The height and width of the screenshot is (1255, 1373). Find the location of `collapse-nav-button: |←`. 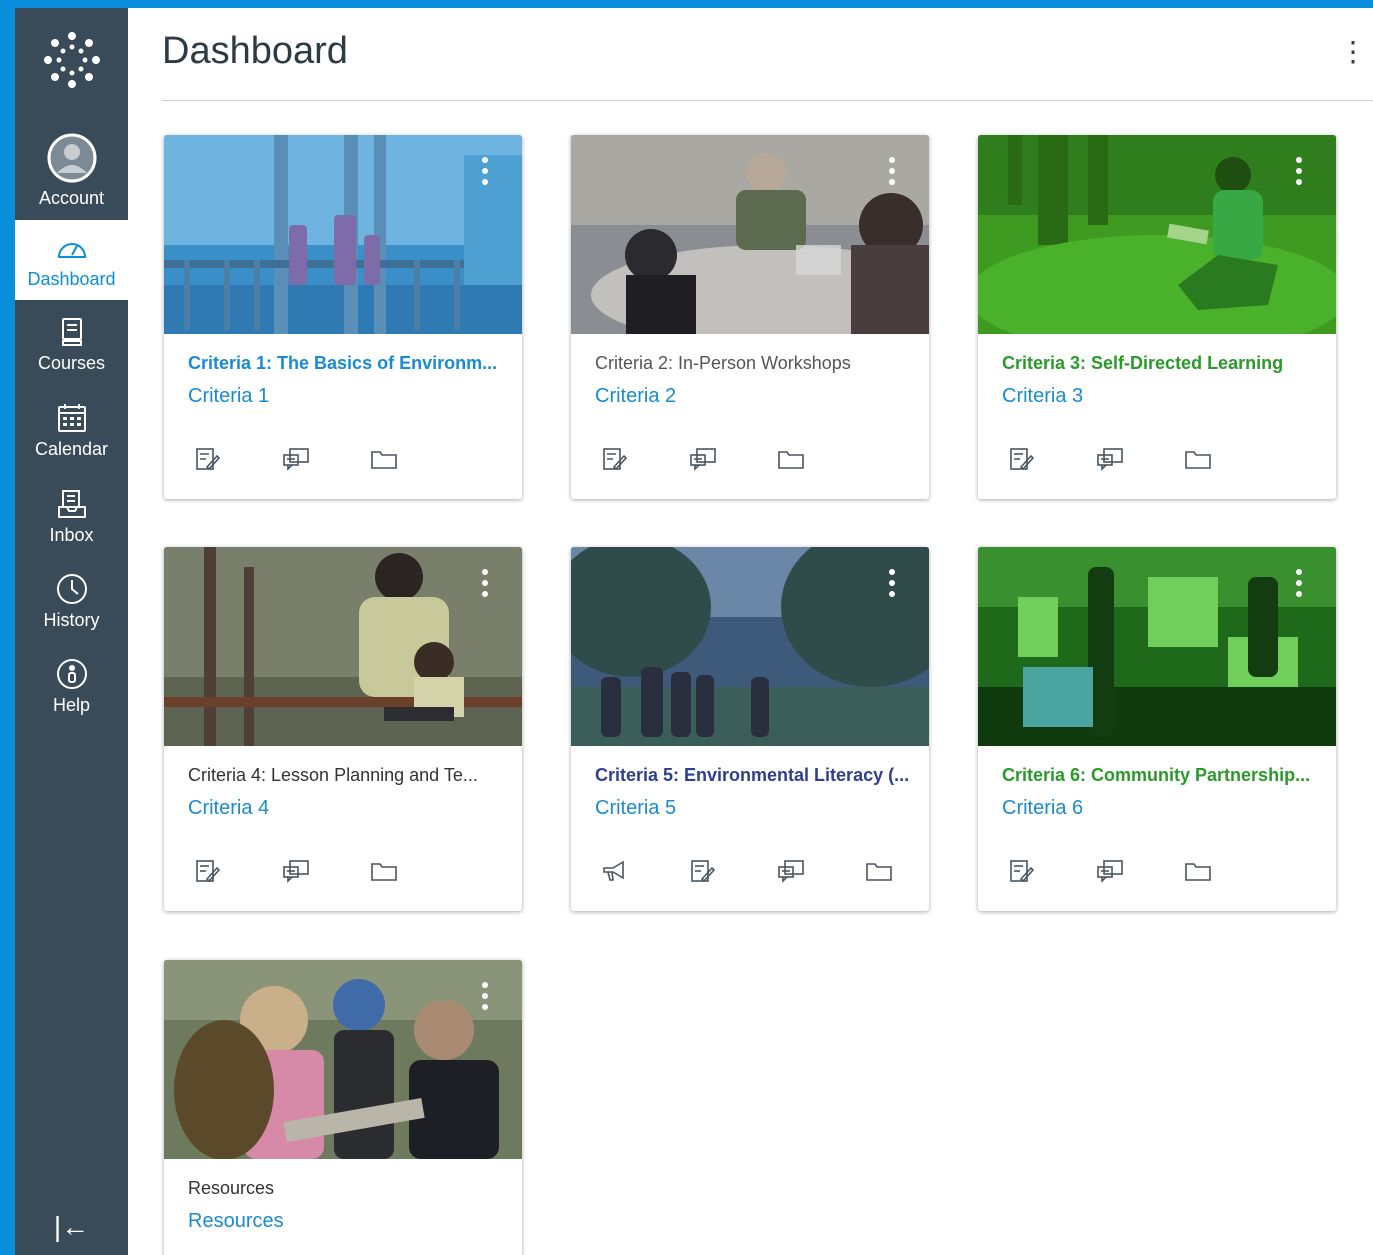

collapse-nav-button: |← is located at coordinates (71, 1227).